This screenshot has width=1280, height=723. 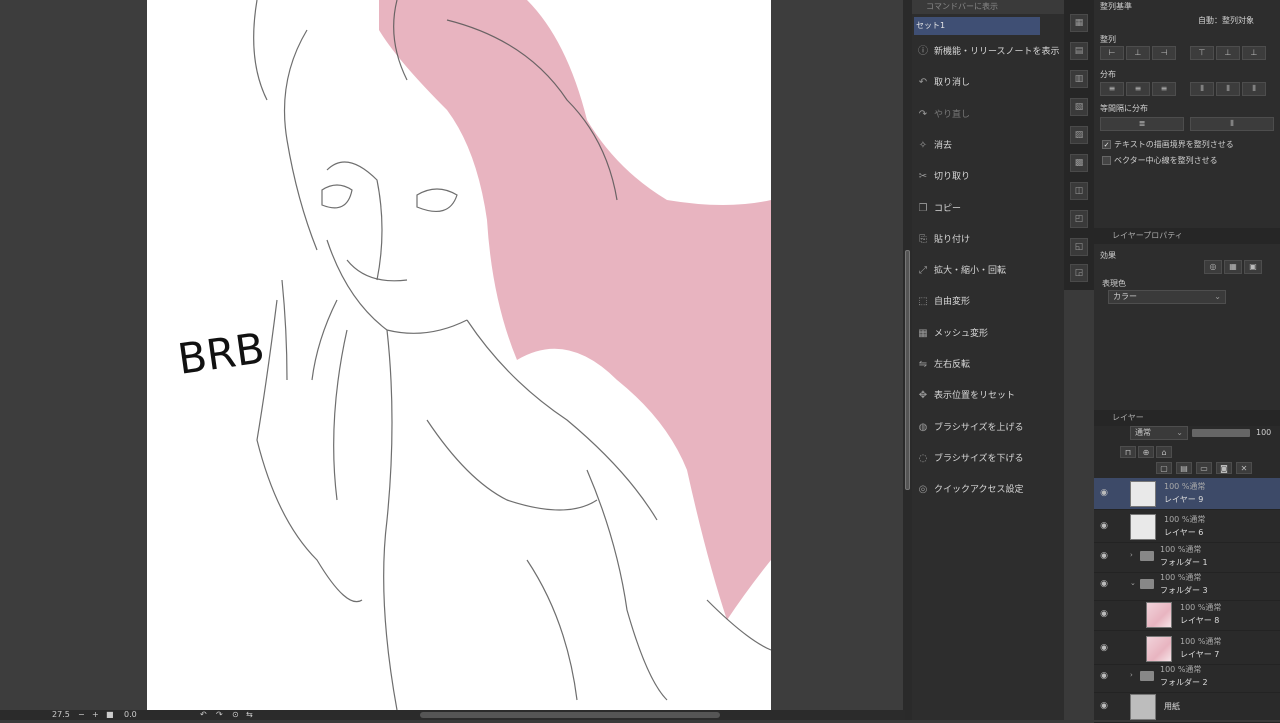 I want to click on effect-color-icon: ▣, so click(x=1253, y=267).